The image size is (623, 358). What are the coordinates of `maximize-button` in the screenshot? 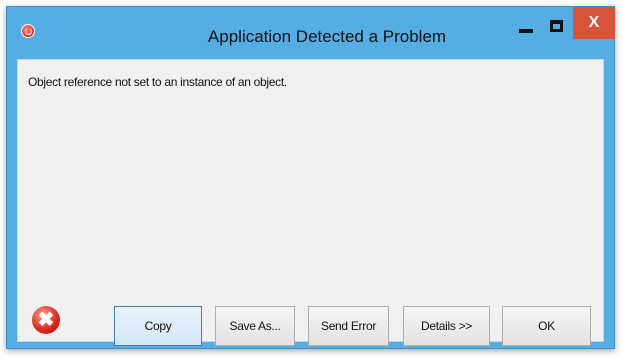 It's located at (556, 26).